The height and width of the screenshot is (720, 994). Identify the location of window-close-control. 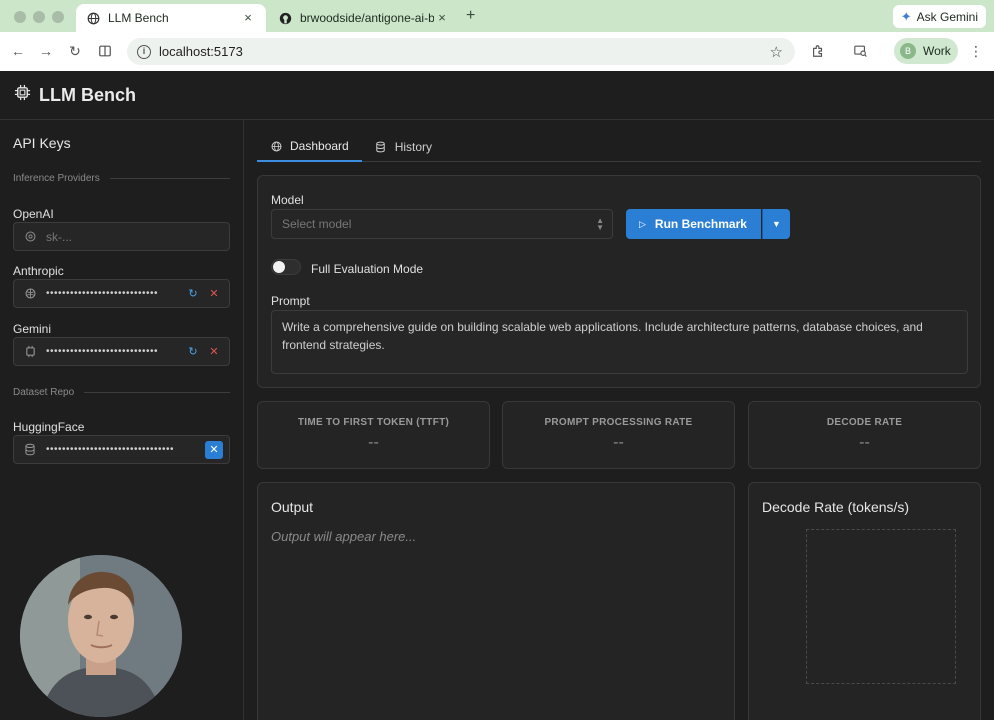
(20, 17).